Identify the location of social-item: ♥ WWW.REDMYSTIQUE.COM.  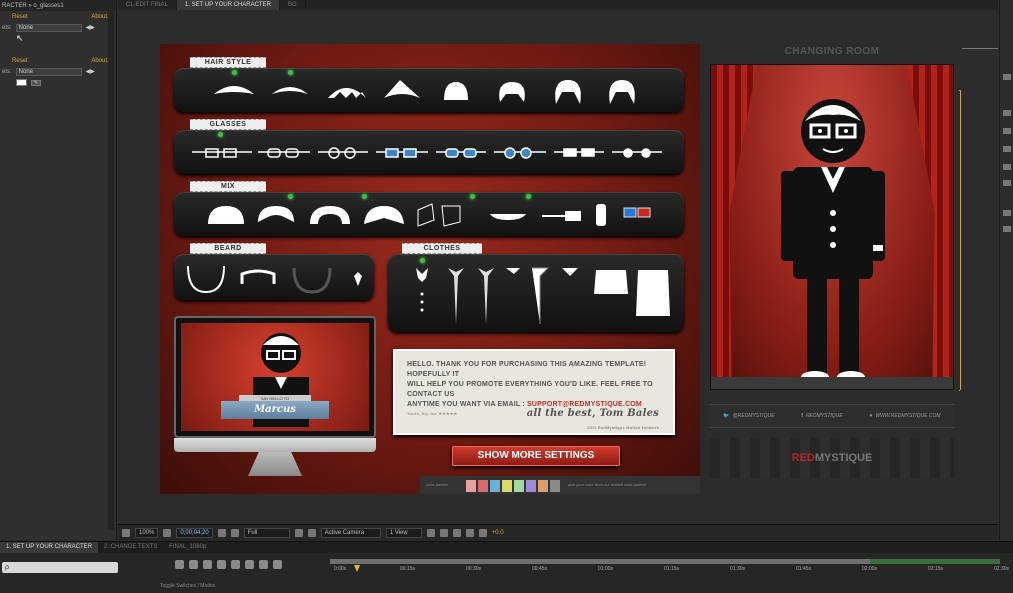
(904, 416).